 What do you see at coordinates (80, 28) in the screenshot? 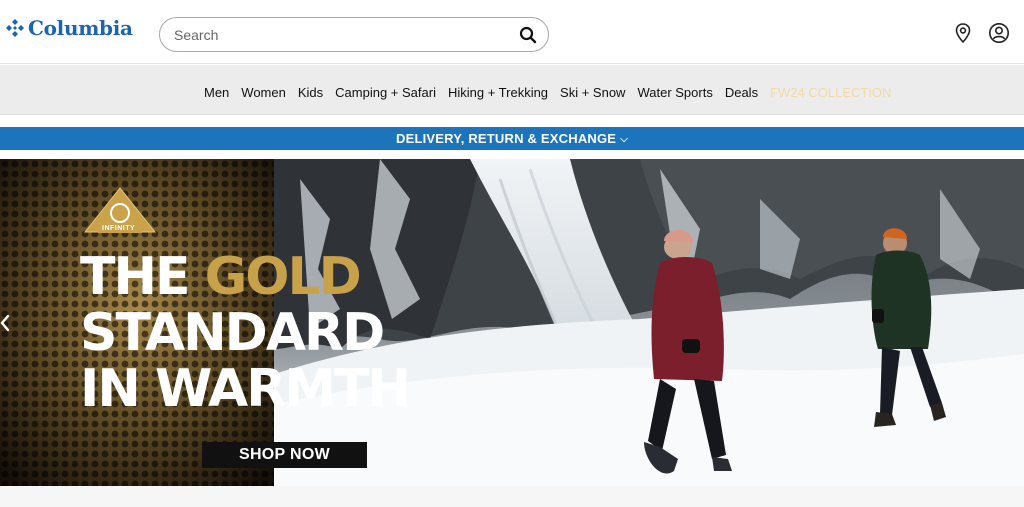
I see `brand-name: Columbia` at bounding box center [80, 28].